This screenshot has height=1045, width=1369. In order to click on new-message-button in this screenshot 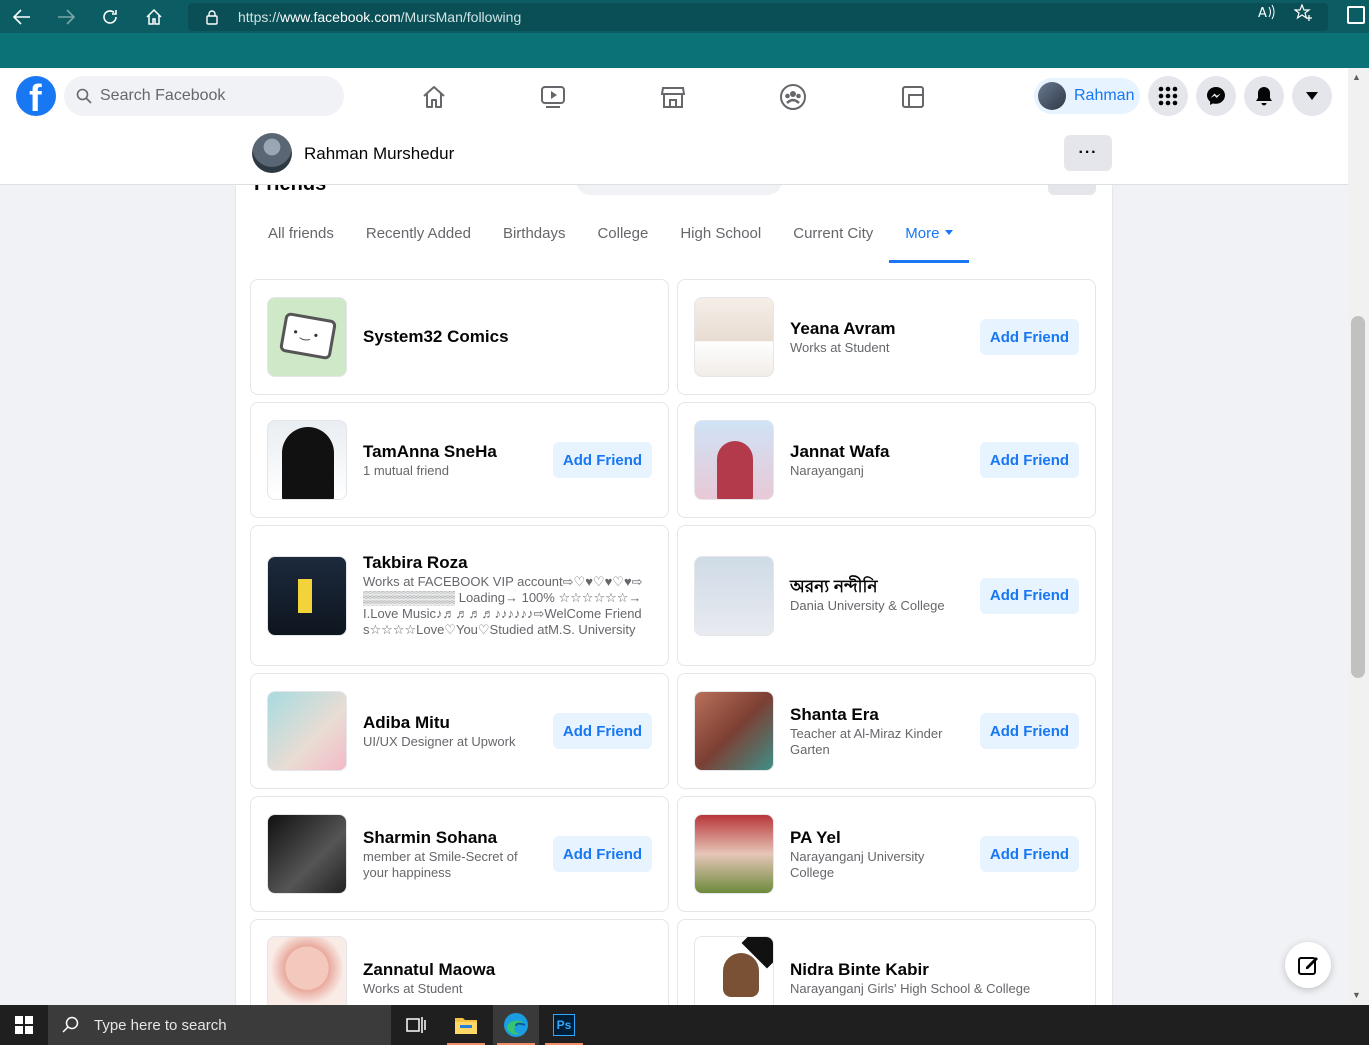, I will do `click(1308, 965)`.